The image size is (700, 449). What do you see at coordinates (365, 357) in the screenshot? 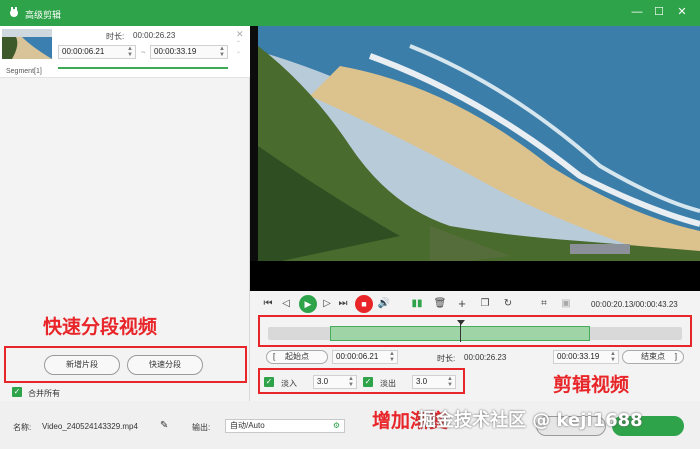
I see `trim-start-field: 00:00:06.21 ▲ ▼` at bounding box center [365, 357].